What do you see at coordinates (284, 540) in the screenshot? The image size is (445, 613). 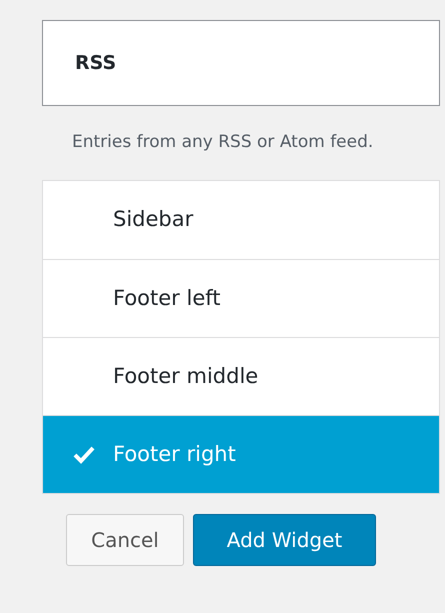 I see `add-widget-button: Add Widget` at bounding box center [284, 540].